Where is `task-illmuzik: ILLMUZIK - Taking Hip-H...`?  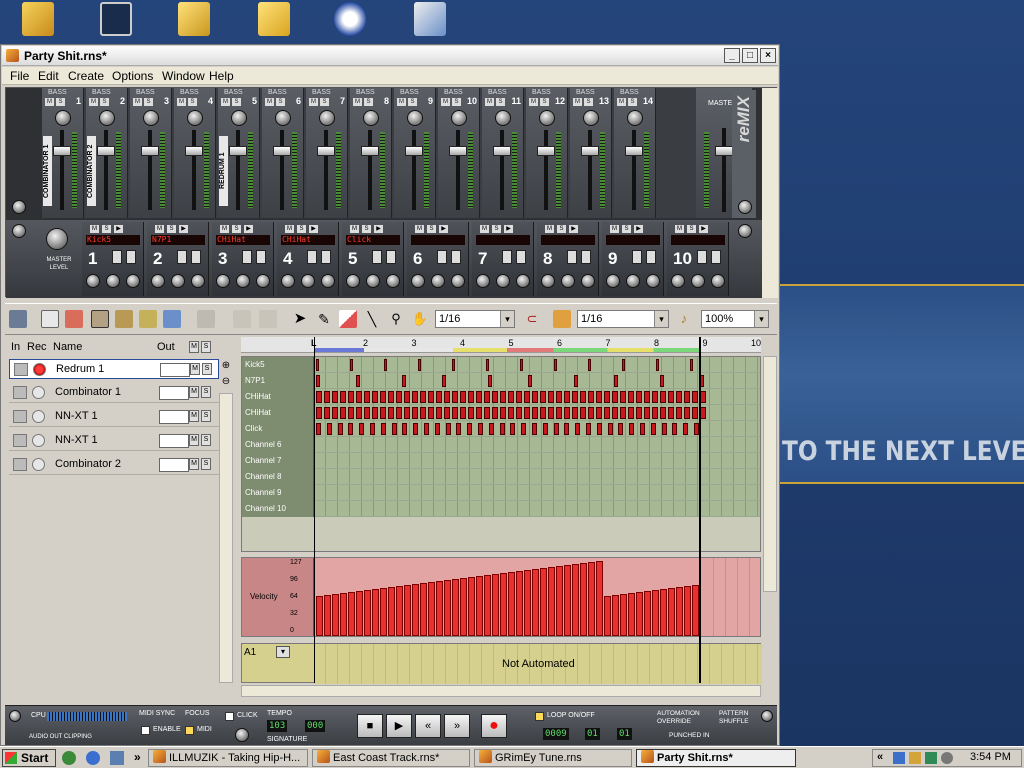
task-illmuzik: ILLMUZIK - Taking Hip-H... is located at coordinates (228, 758).